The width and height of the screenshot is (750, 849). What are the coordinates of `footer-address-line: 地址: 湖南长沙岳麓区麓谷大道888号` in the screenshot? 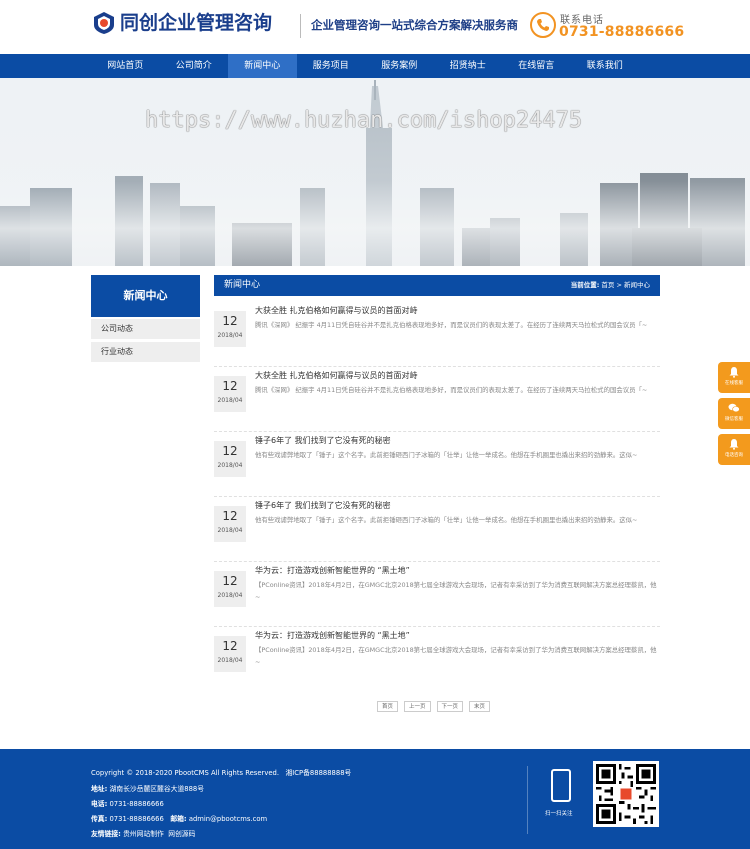 It's located at (147, 788).